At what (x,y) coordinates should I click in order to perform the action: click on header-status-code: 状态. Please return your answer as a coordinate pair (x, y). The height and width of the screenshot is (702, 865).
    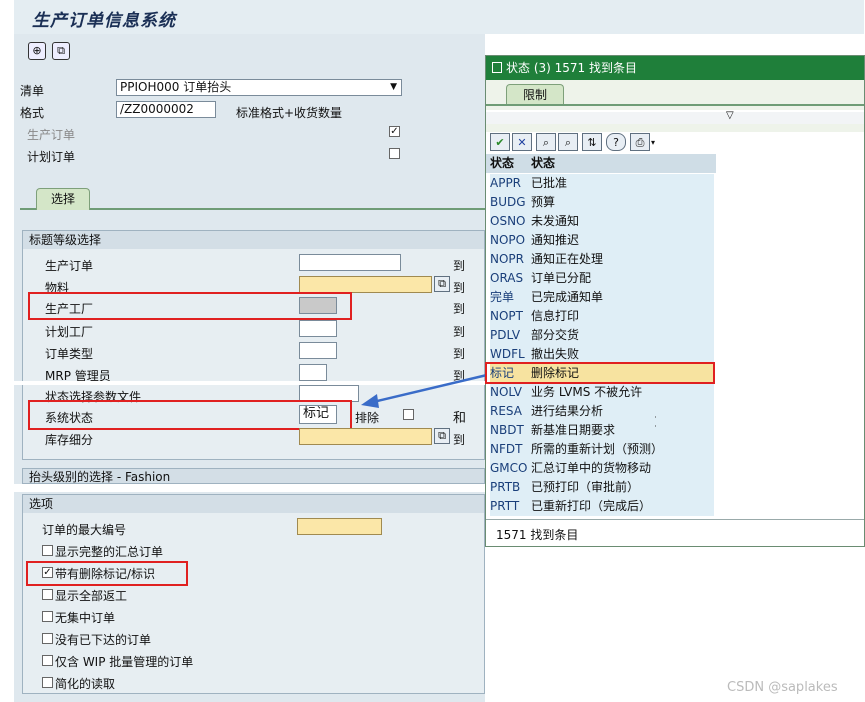
    Looking at the image, I should click on (502, 163).